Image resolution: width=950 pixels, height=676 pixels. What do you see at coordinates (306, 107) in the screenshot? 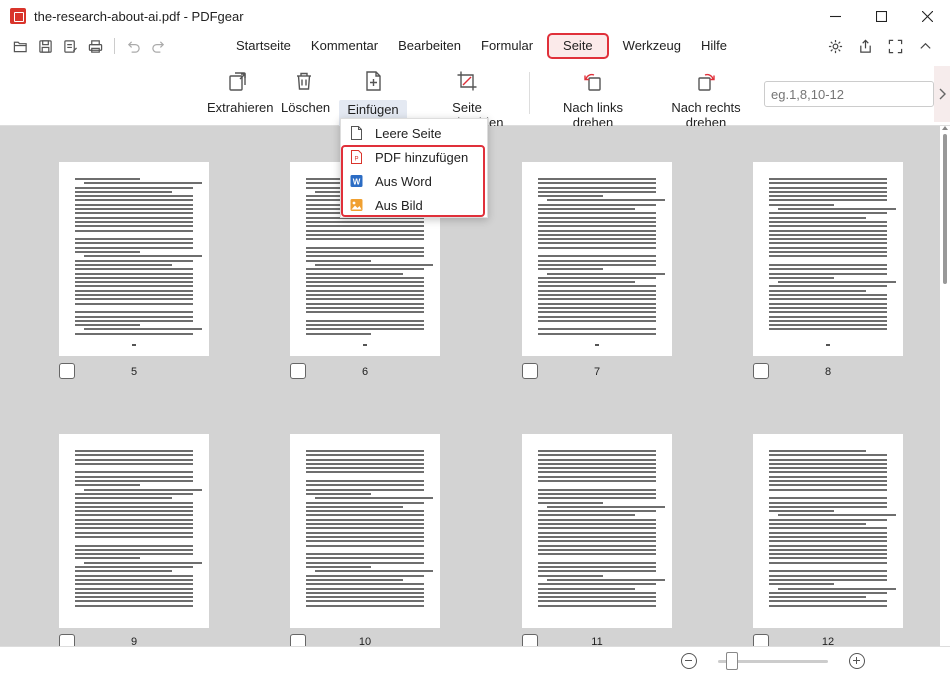
I see `delete-label: Löschen` at bounding box center [306, 107].